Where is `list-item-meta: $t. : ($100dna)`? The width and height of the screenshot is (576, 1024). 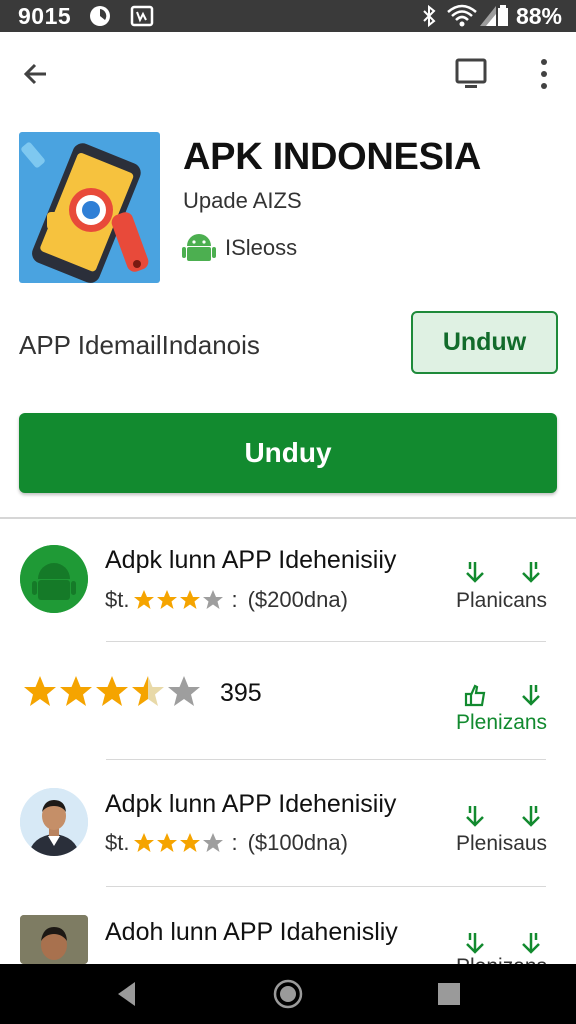
list-item-meta: $t. : ($100dna) is located at coordinates (226, 842).